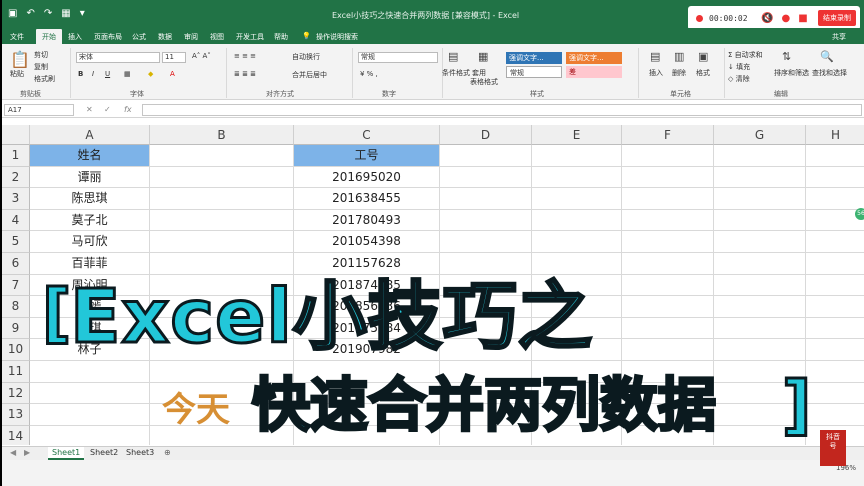 Image resolution: width=864 pixels, height=486 pixels. Describe the element at coordinates (41, 55) in the screenshot. I see `cut-button: 剪切` at that location.